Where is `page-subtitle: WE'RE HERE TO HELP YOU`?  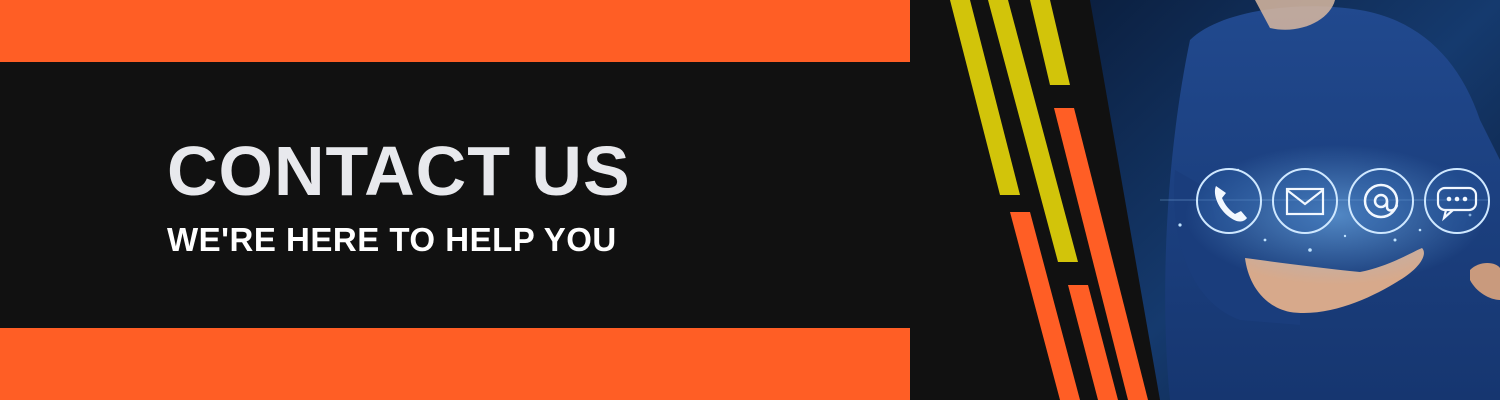 page-subtitle: WE'RE HERE TO HELP YOU is located at coordinates (392, 239).